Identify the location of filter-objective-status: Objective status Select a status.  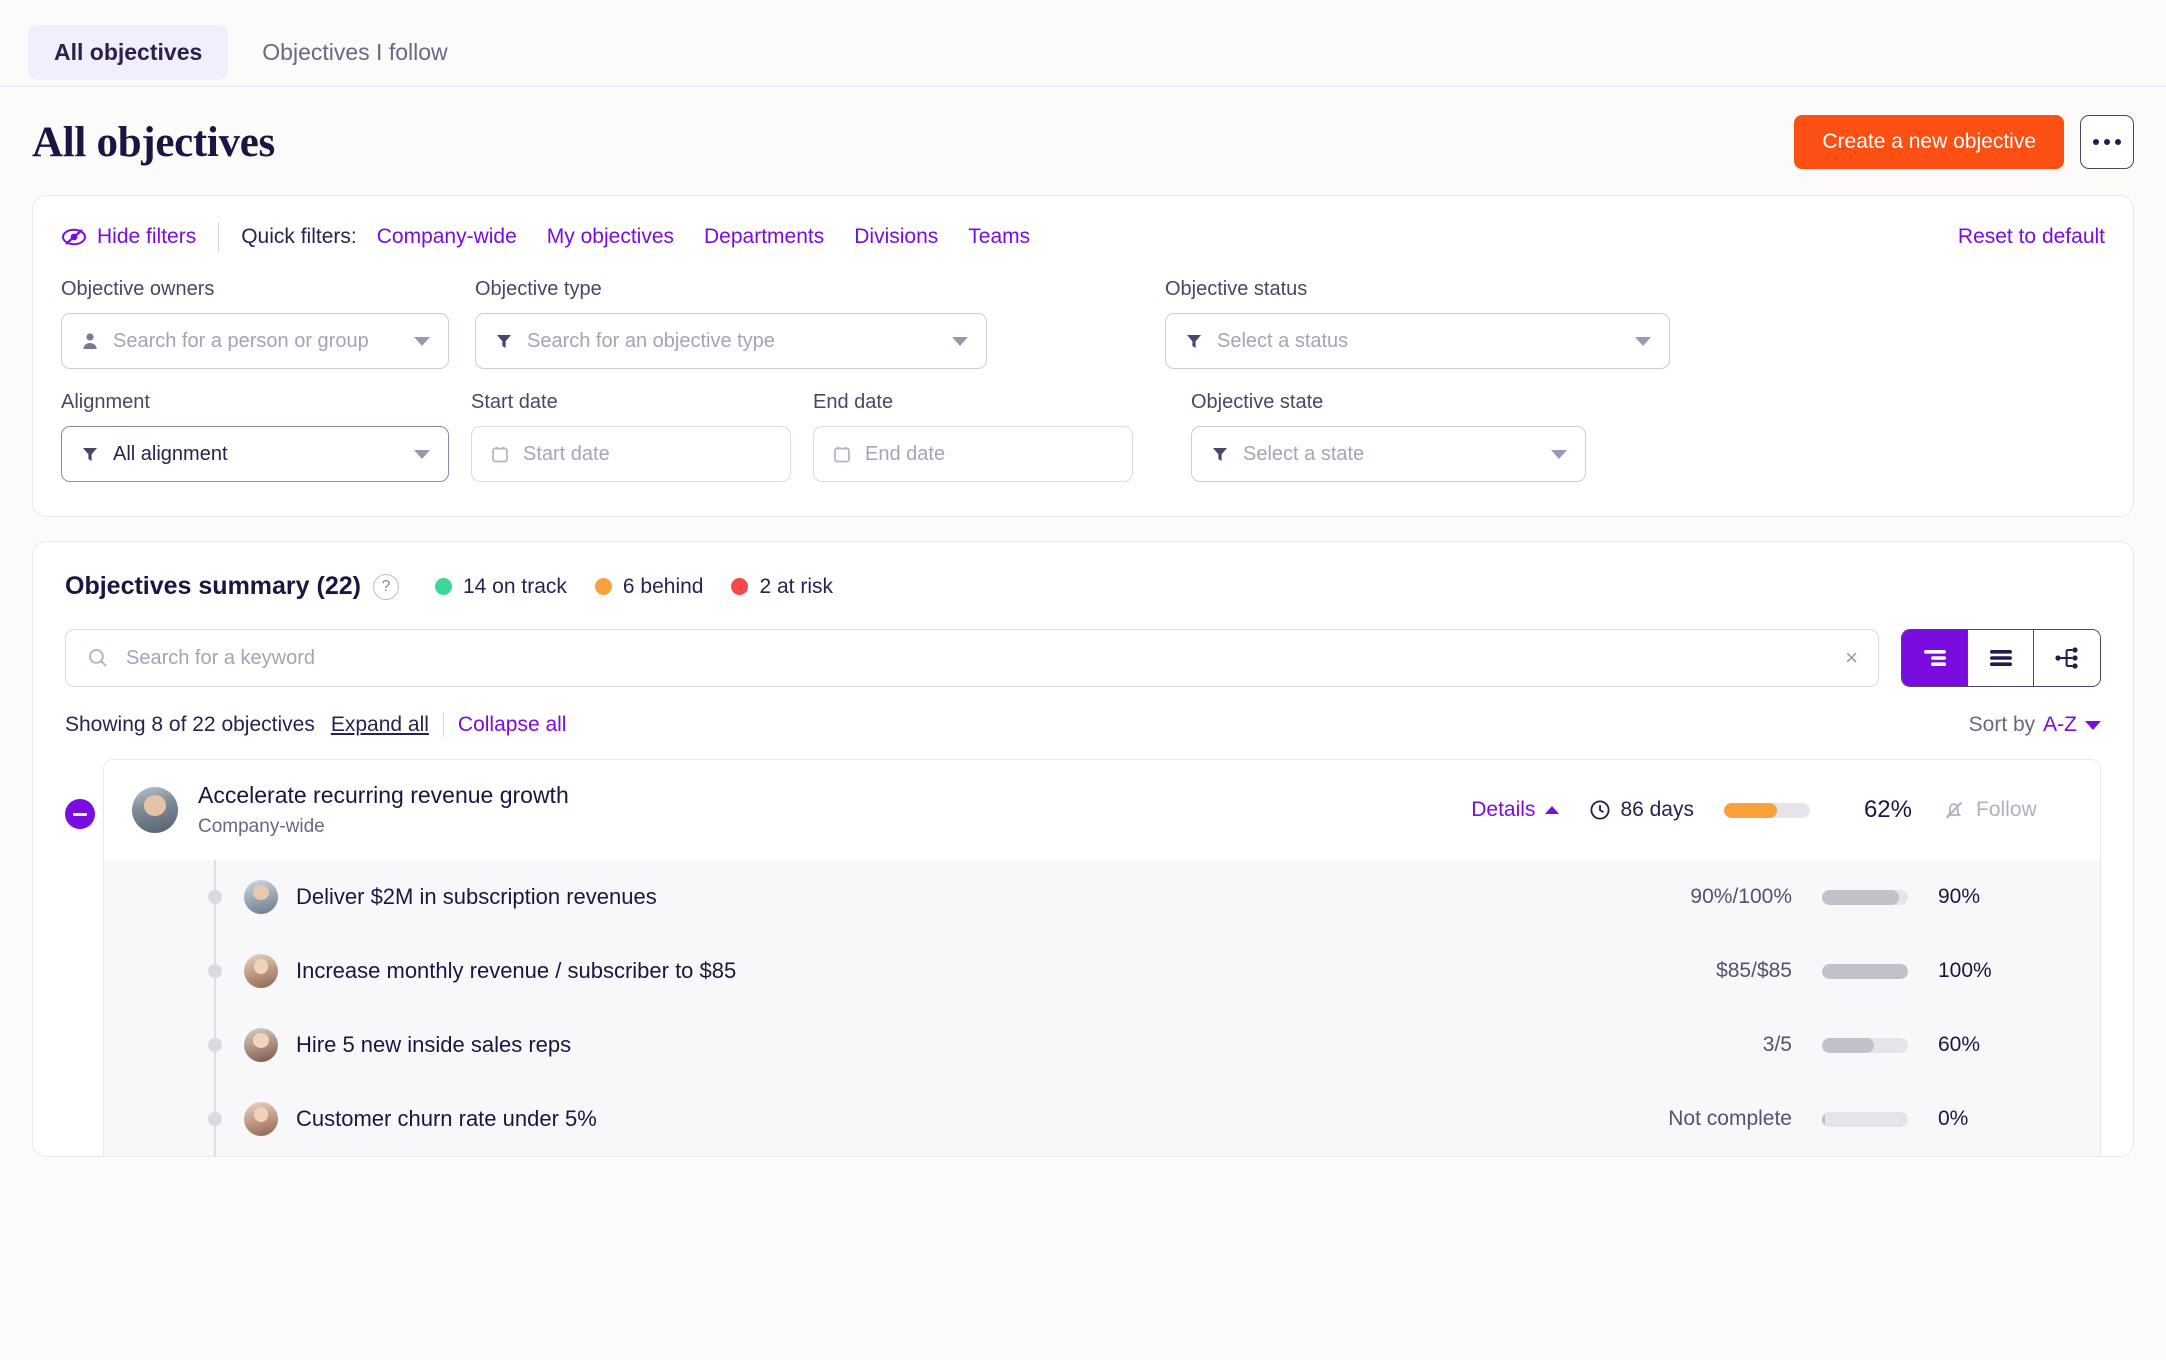
(1417, 323).